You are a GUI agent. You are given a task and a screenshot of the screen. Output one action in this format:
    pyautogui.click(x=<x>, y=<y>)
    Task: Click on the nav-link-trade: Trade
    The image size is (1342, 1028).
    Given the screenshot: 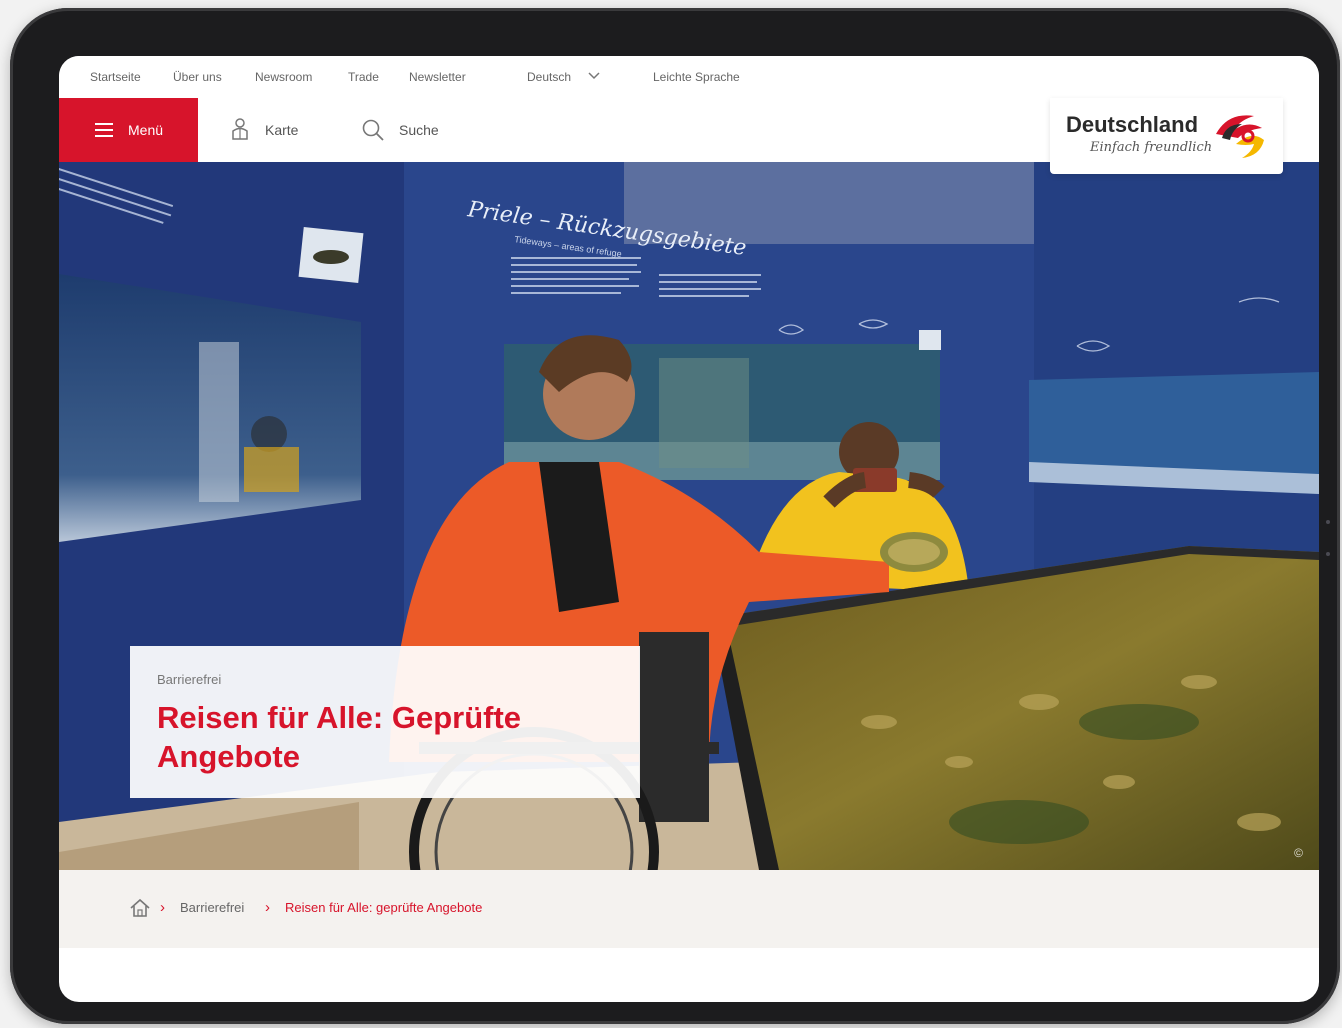 What is the action you would take?
    pyautogui.click(x=363, y=77)
    